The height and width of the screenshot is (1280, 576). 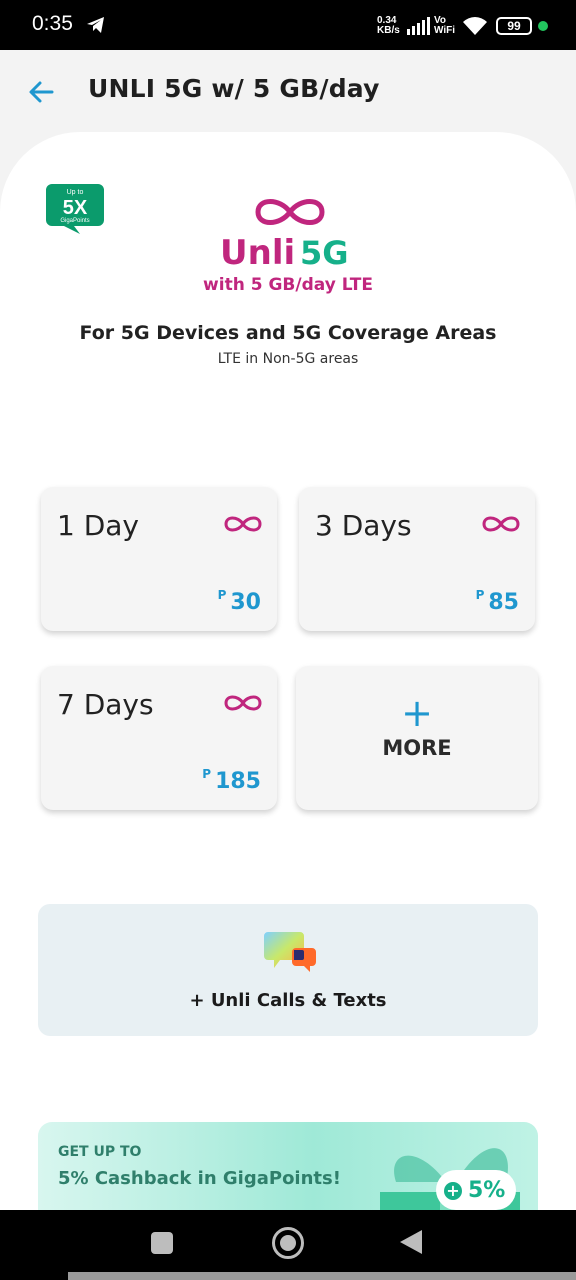 What do you see at coordinates (324, 253) in the screenshot?
I see `svg-text: 5G` at bounding box center [324, 253].